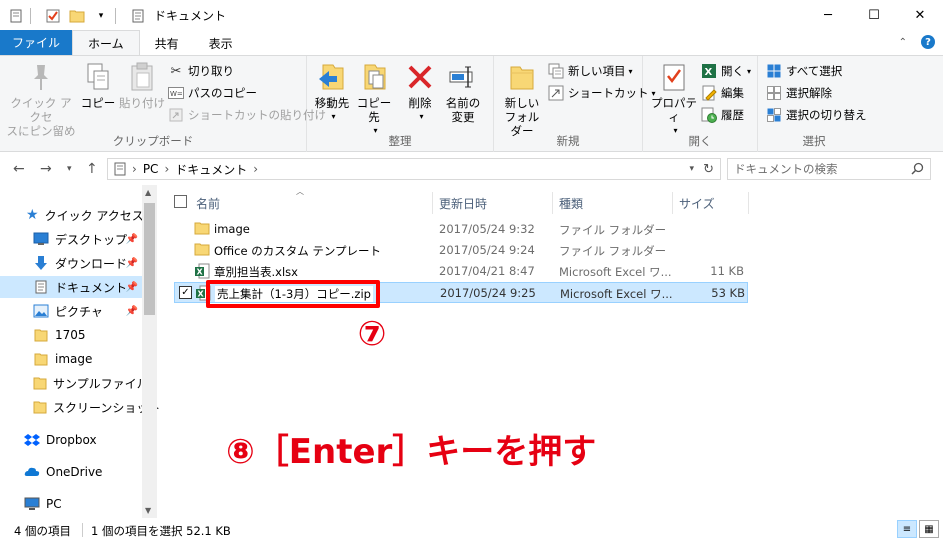 The image size is (943, 542). I want to click on file-row: image 2017/05/24 9:32 ファイル フォルダー, so click(461, 229).